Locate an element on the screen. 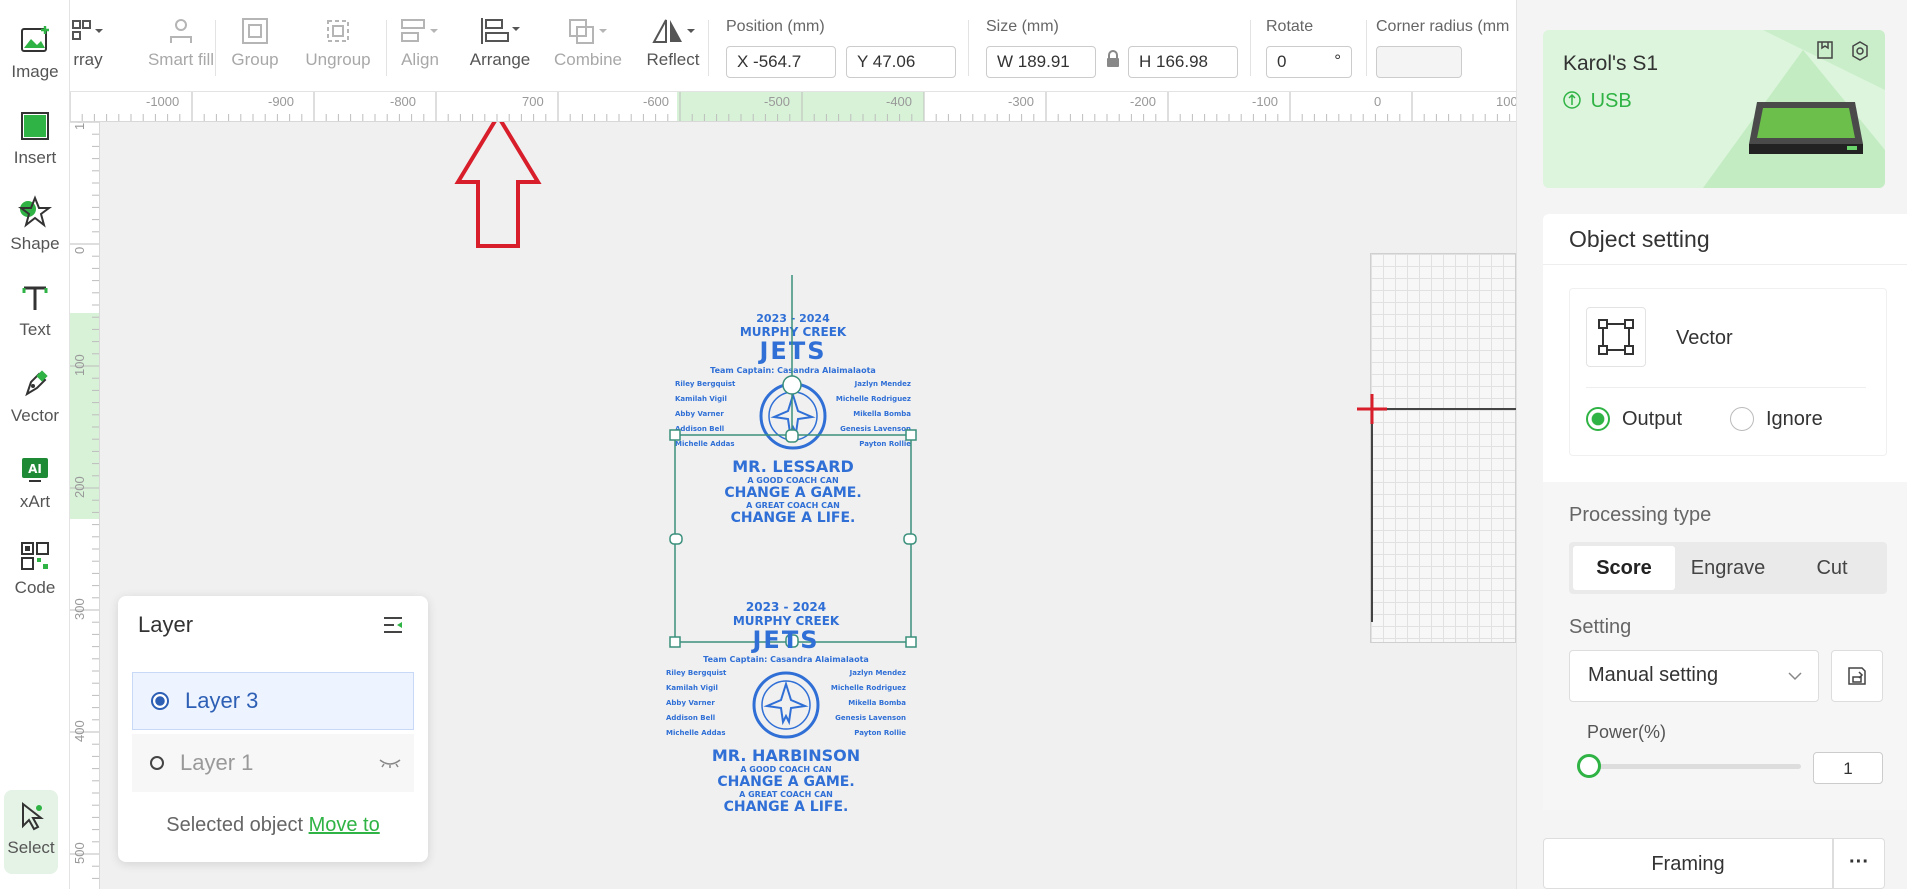 The image size is (1907, 889). power-input: 1 is located at coordinates (1848, 768).